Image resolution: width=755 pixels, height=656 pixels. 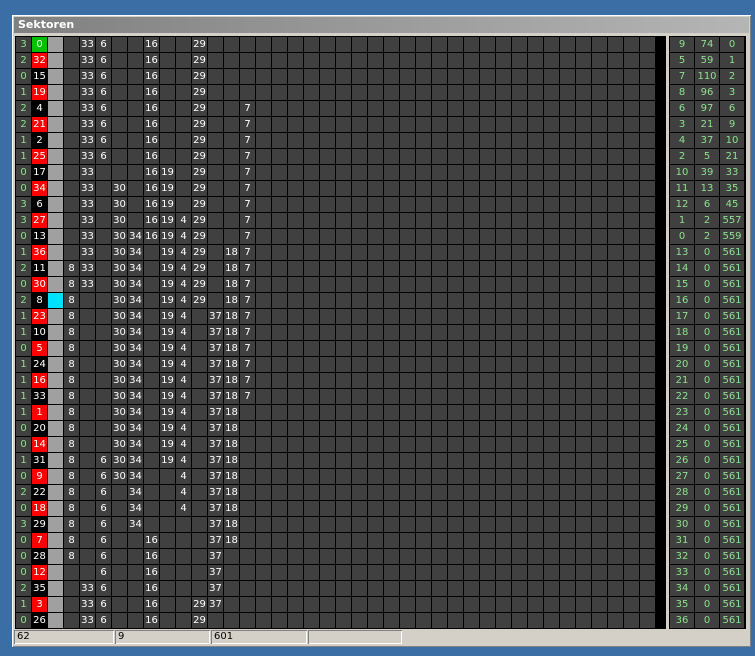 What do you see at coordinates (87, 236) in the screenshot?
I see `grid-cell: 33` at bounding box center [87, 236].